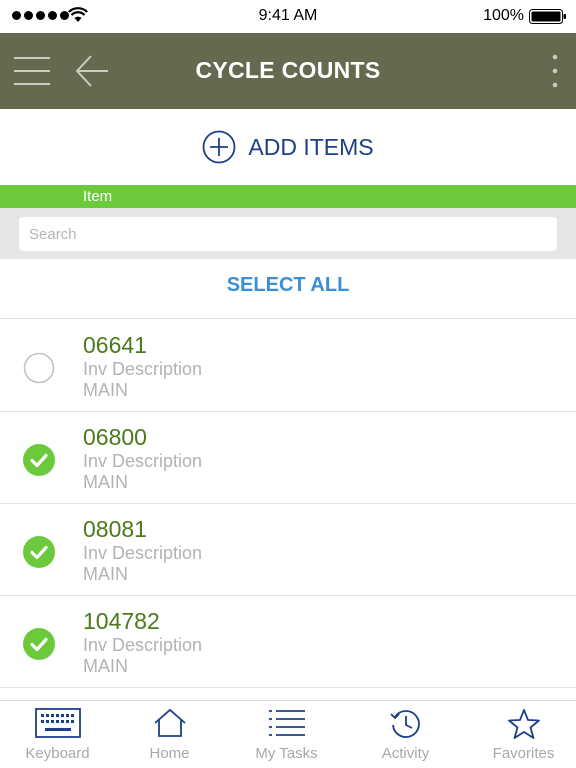  I want to click on column-header-item: Item, so click(98, 196).